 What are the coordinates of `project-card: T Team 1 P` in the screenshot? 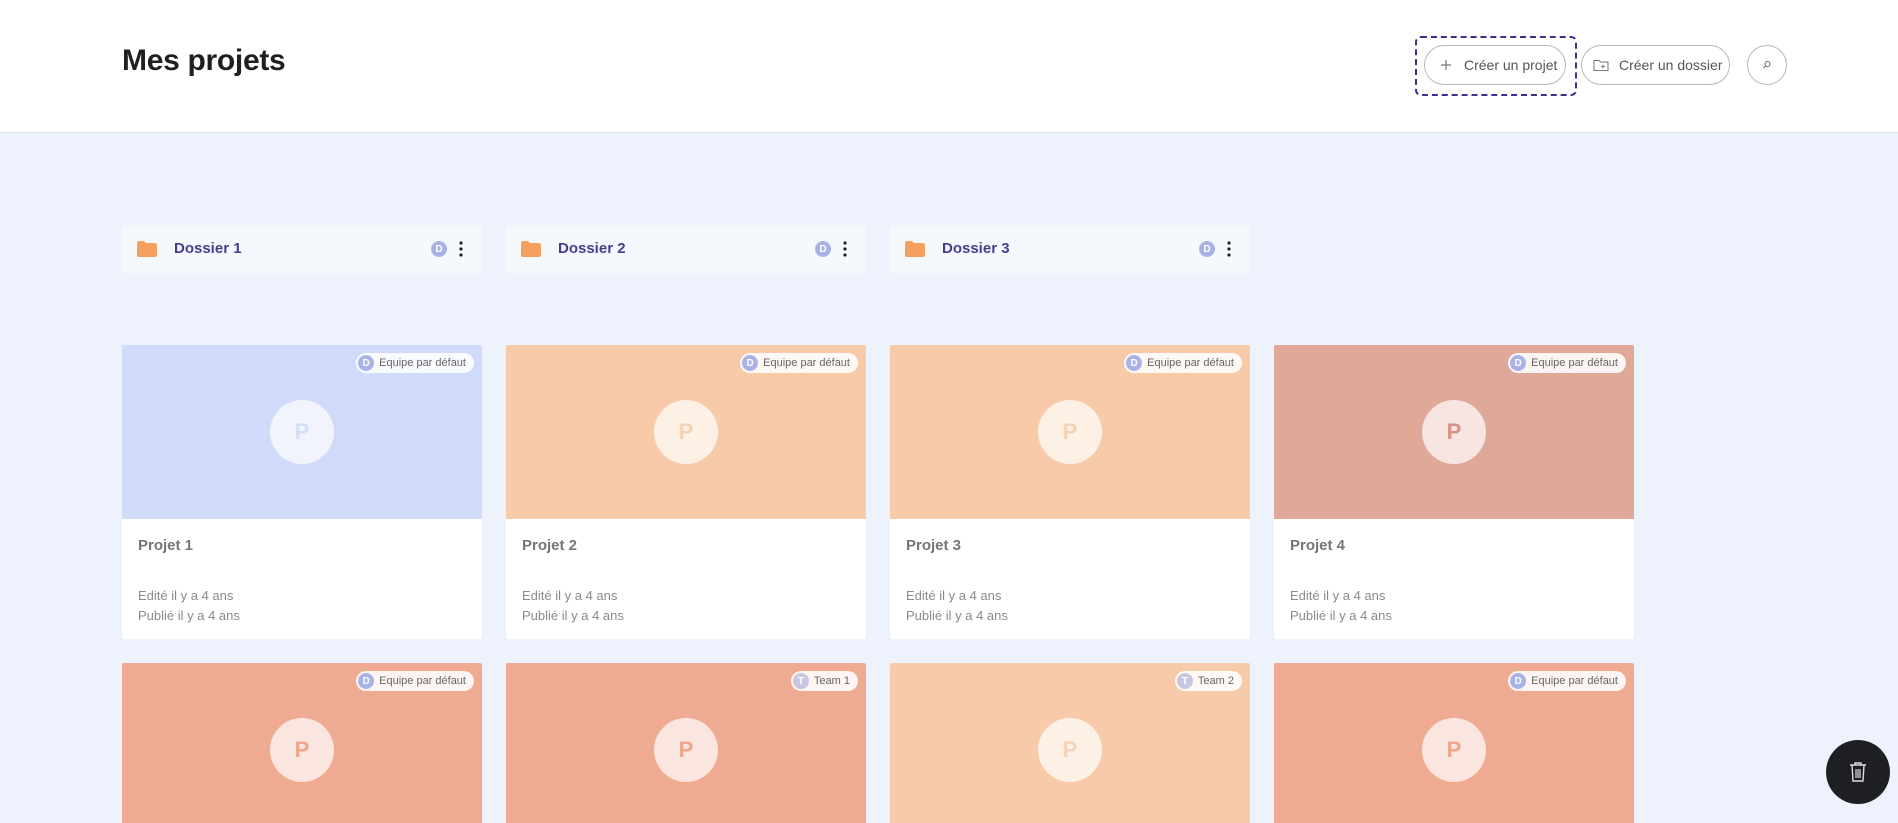 It's located at (686, 743).